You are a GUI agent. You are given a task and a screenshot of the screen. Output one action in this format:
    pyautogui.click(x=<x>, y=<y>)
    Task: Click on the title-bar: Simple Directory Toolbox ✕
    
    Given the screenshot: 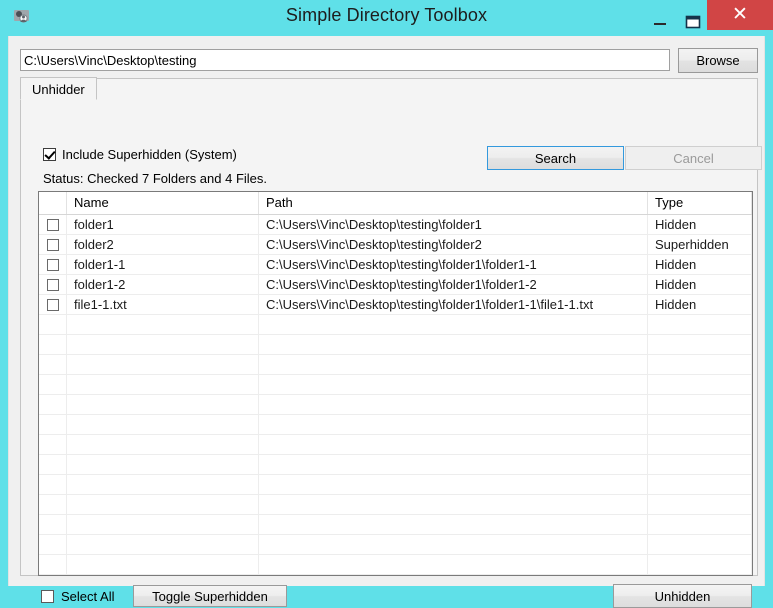 What is the action you would take?
    pyautogui.click(x=386, y=18)
    